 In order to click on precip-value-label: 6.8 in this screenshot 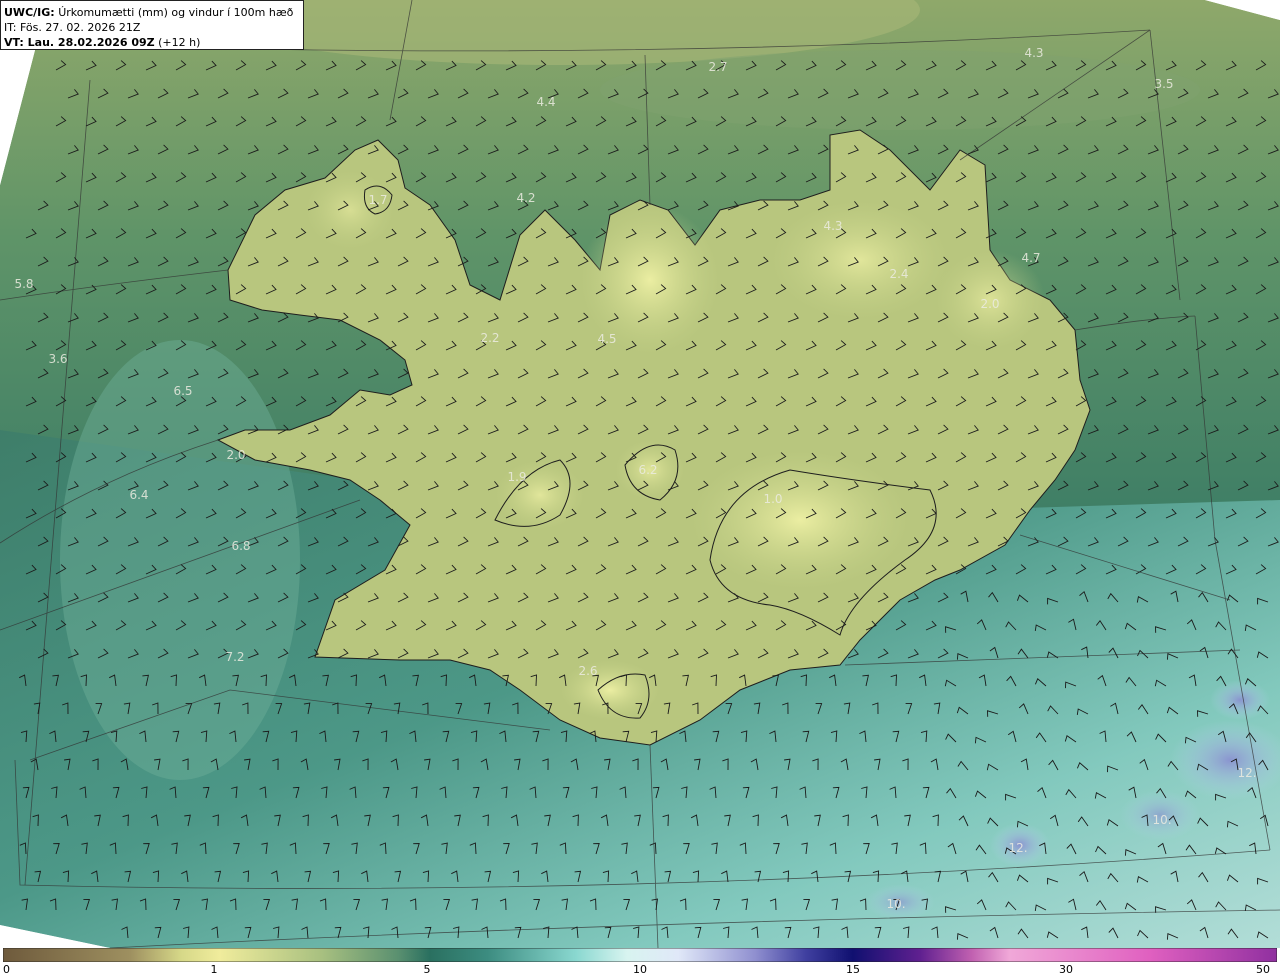, I will do `click(240, 546)`.